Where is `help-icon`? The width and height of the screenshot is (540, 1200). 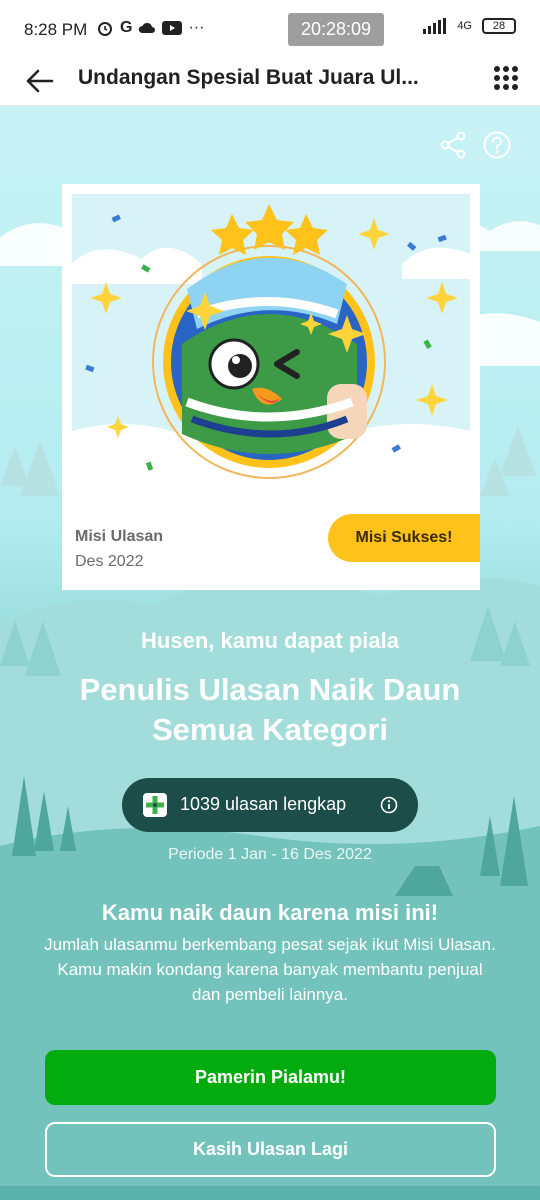 help-icon is located at coordinates (497, 145).